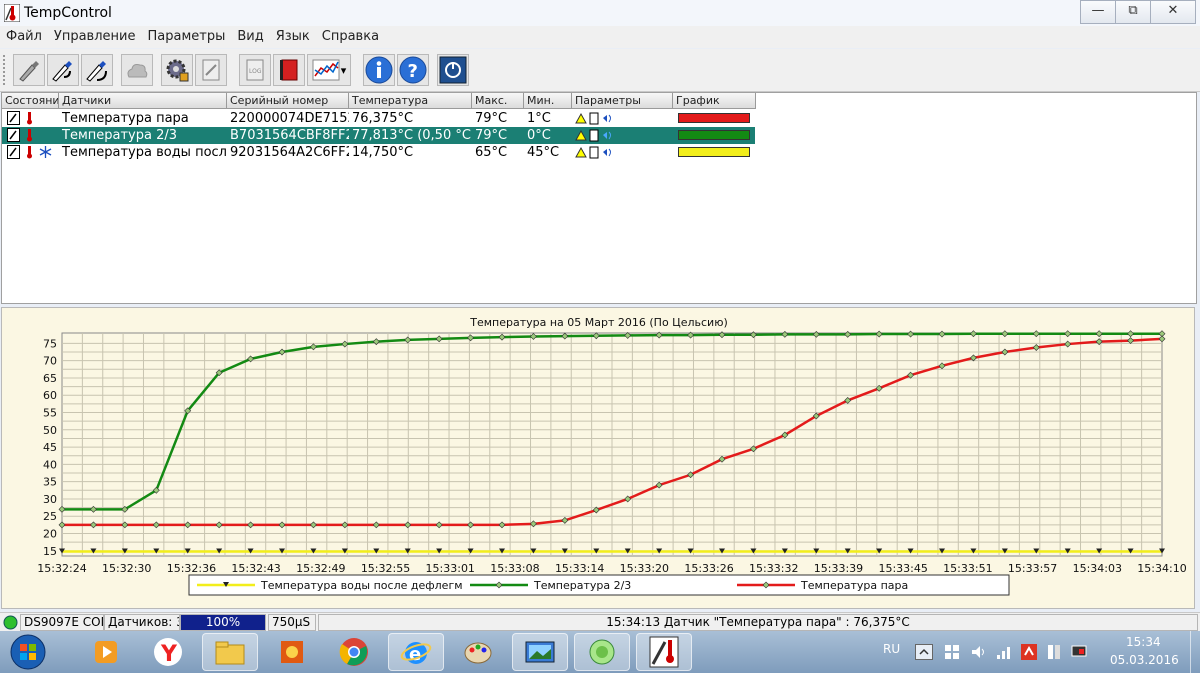 The image size is (1200, 673). I want to click on x-tick-label: 15:33:32, so click(773, 568).